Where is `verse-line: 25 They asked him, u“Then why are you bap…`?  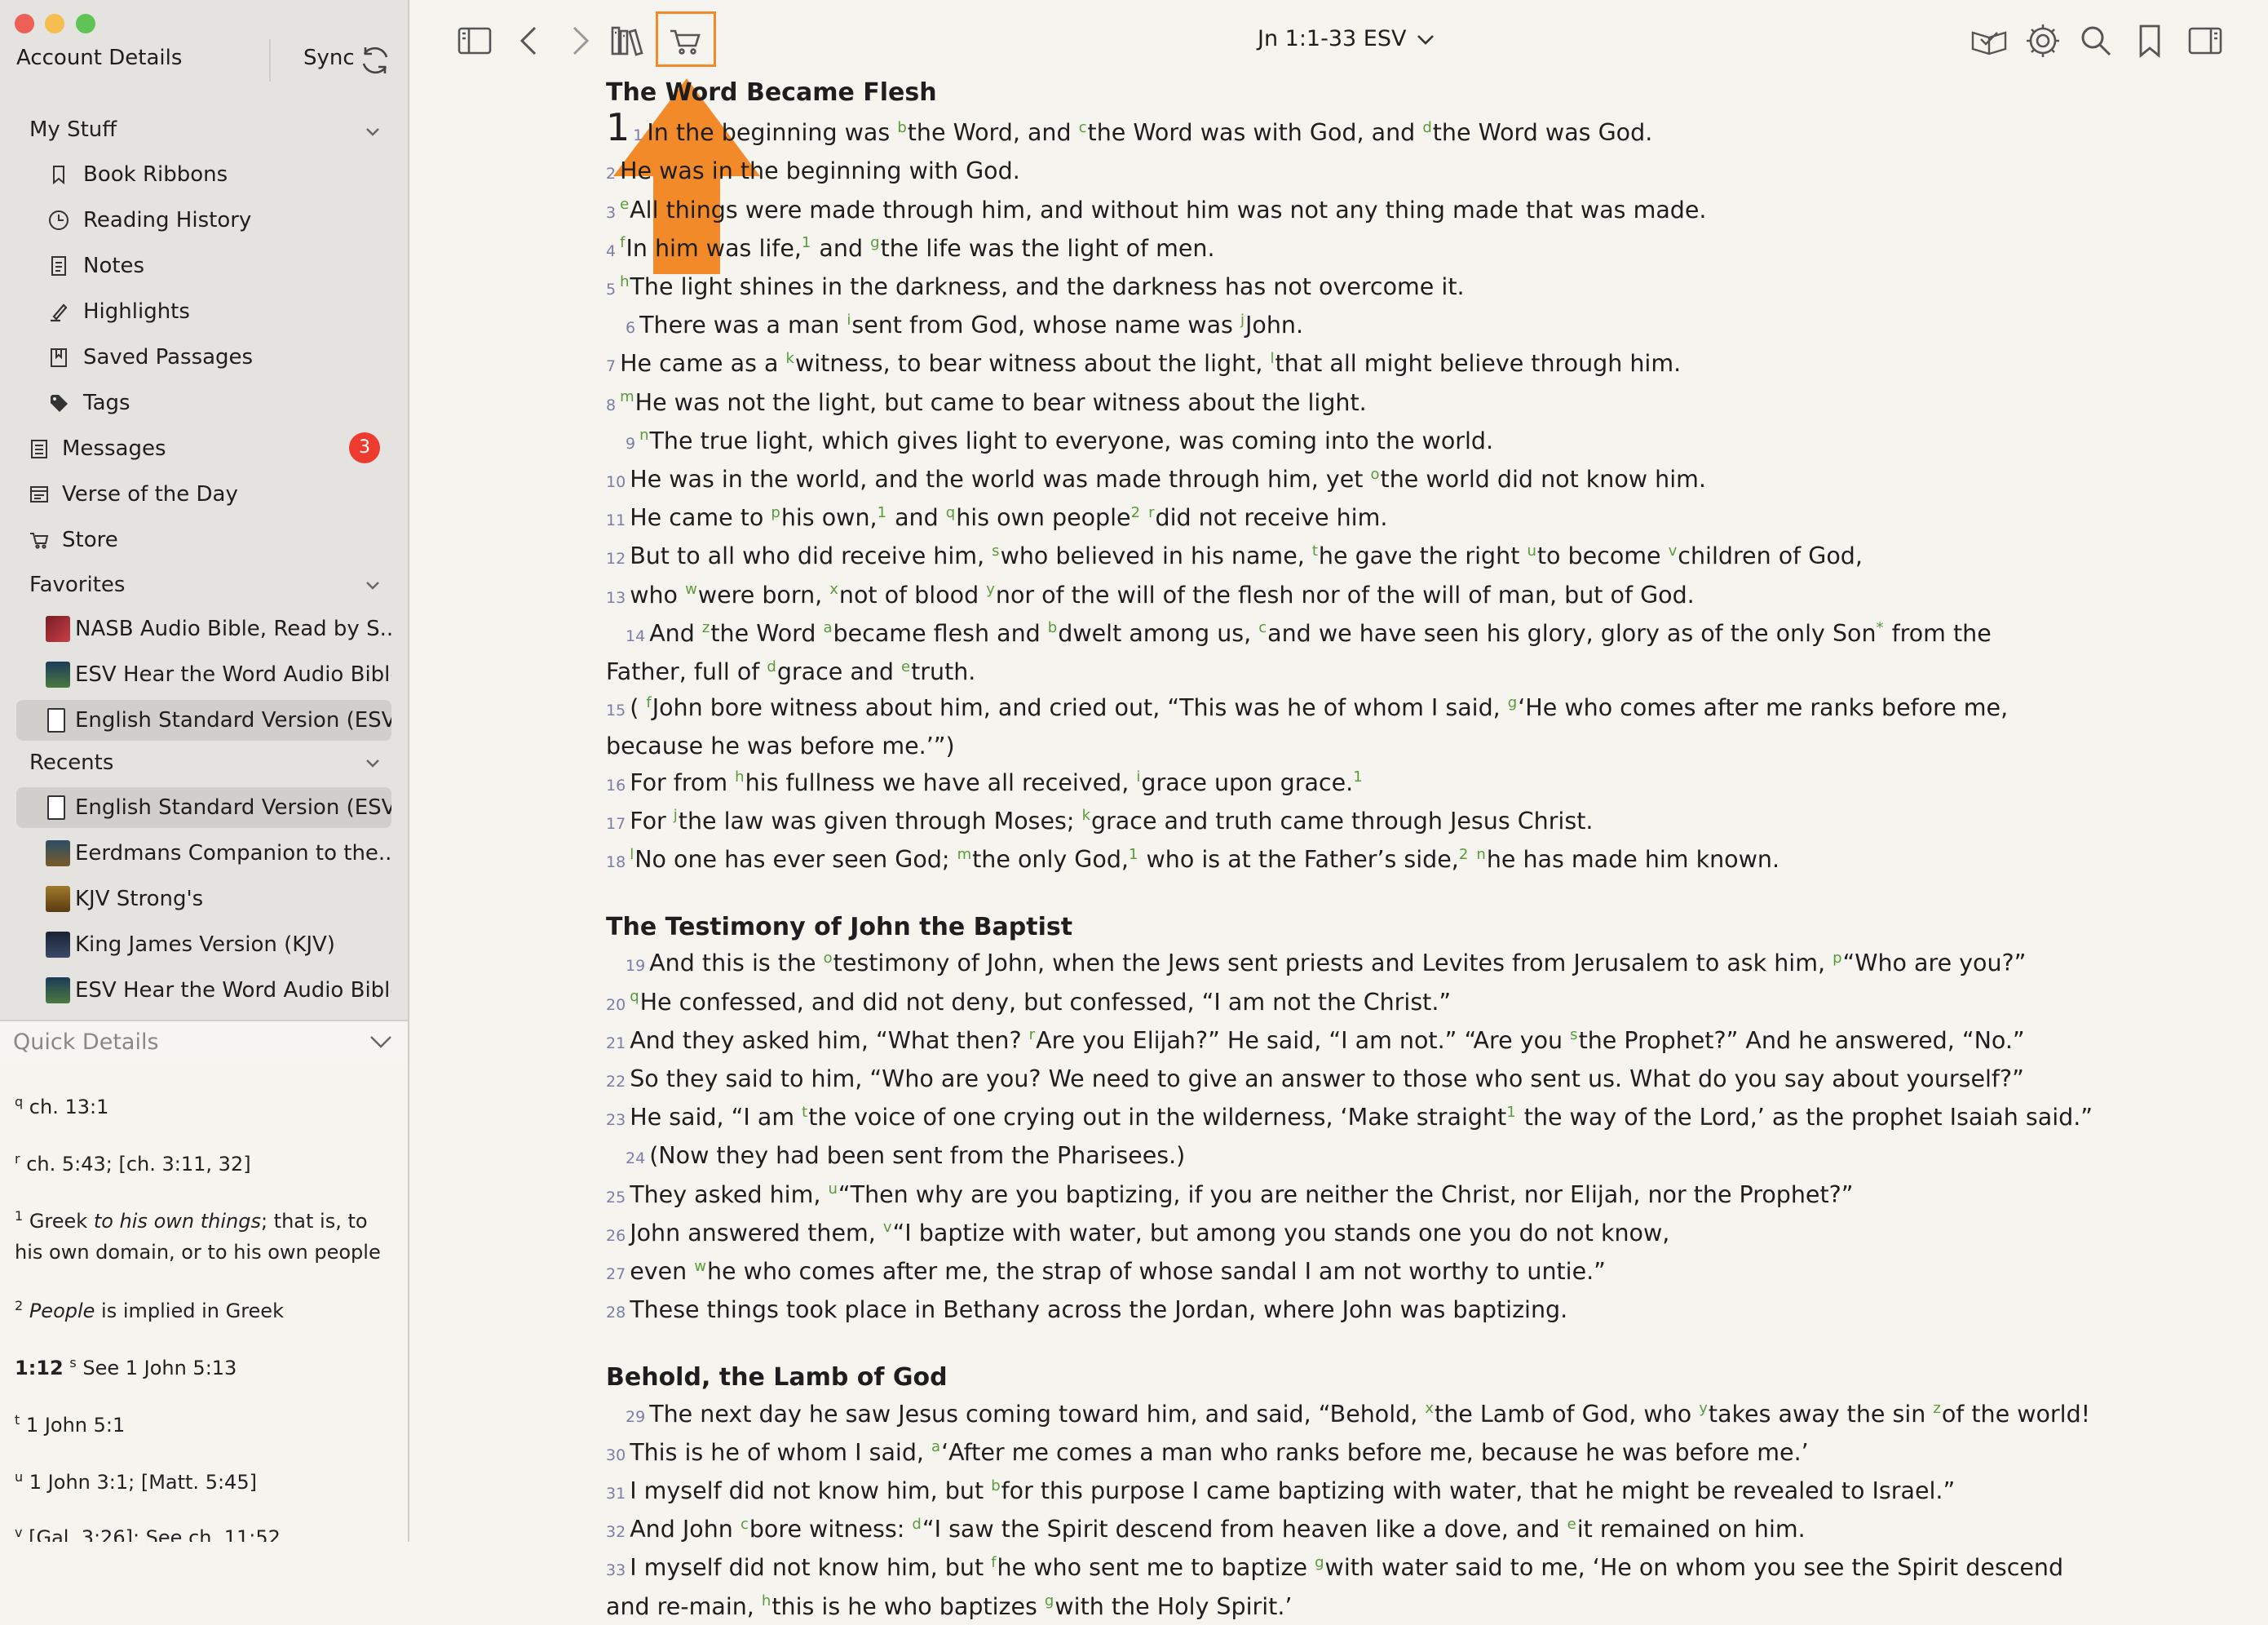 verse-line: 25 They asked him, u“Then why are you bap… is located at coordinates (1230, 1194).